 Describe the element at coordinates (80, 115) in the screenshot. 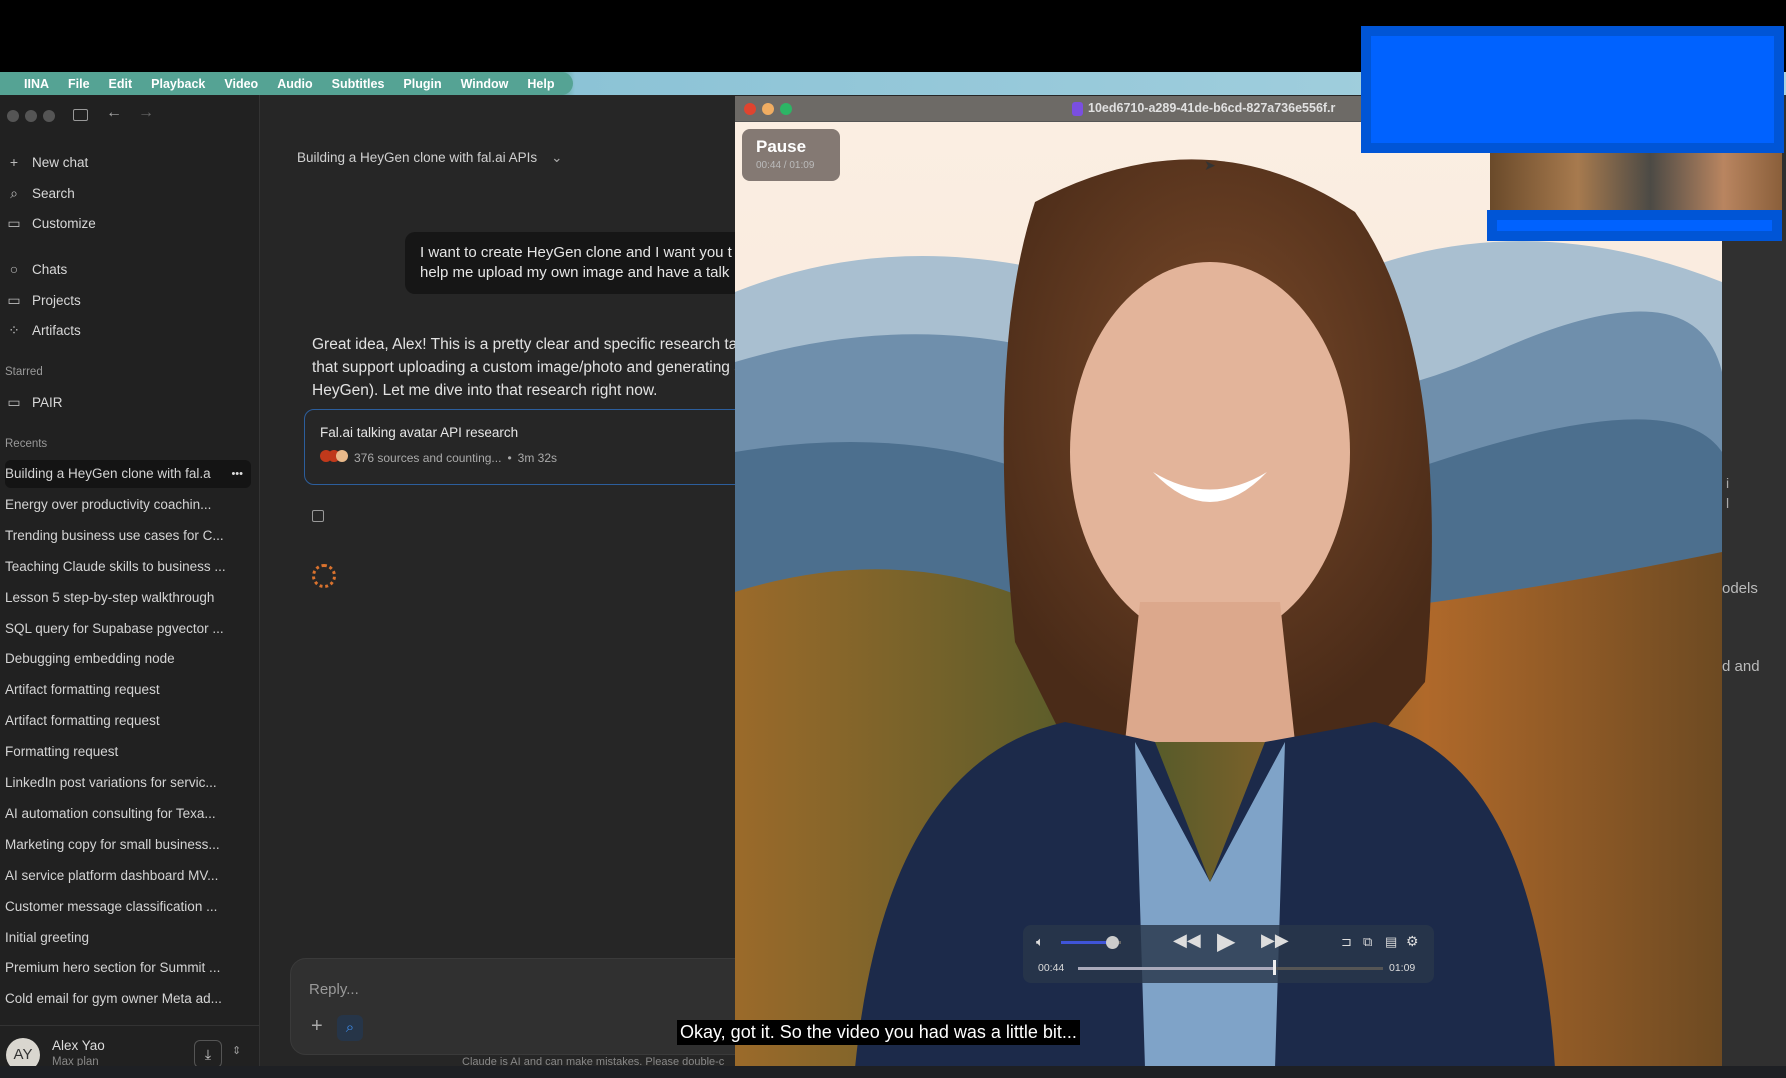

I see `sidebar-toggle-icon` at that location.